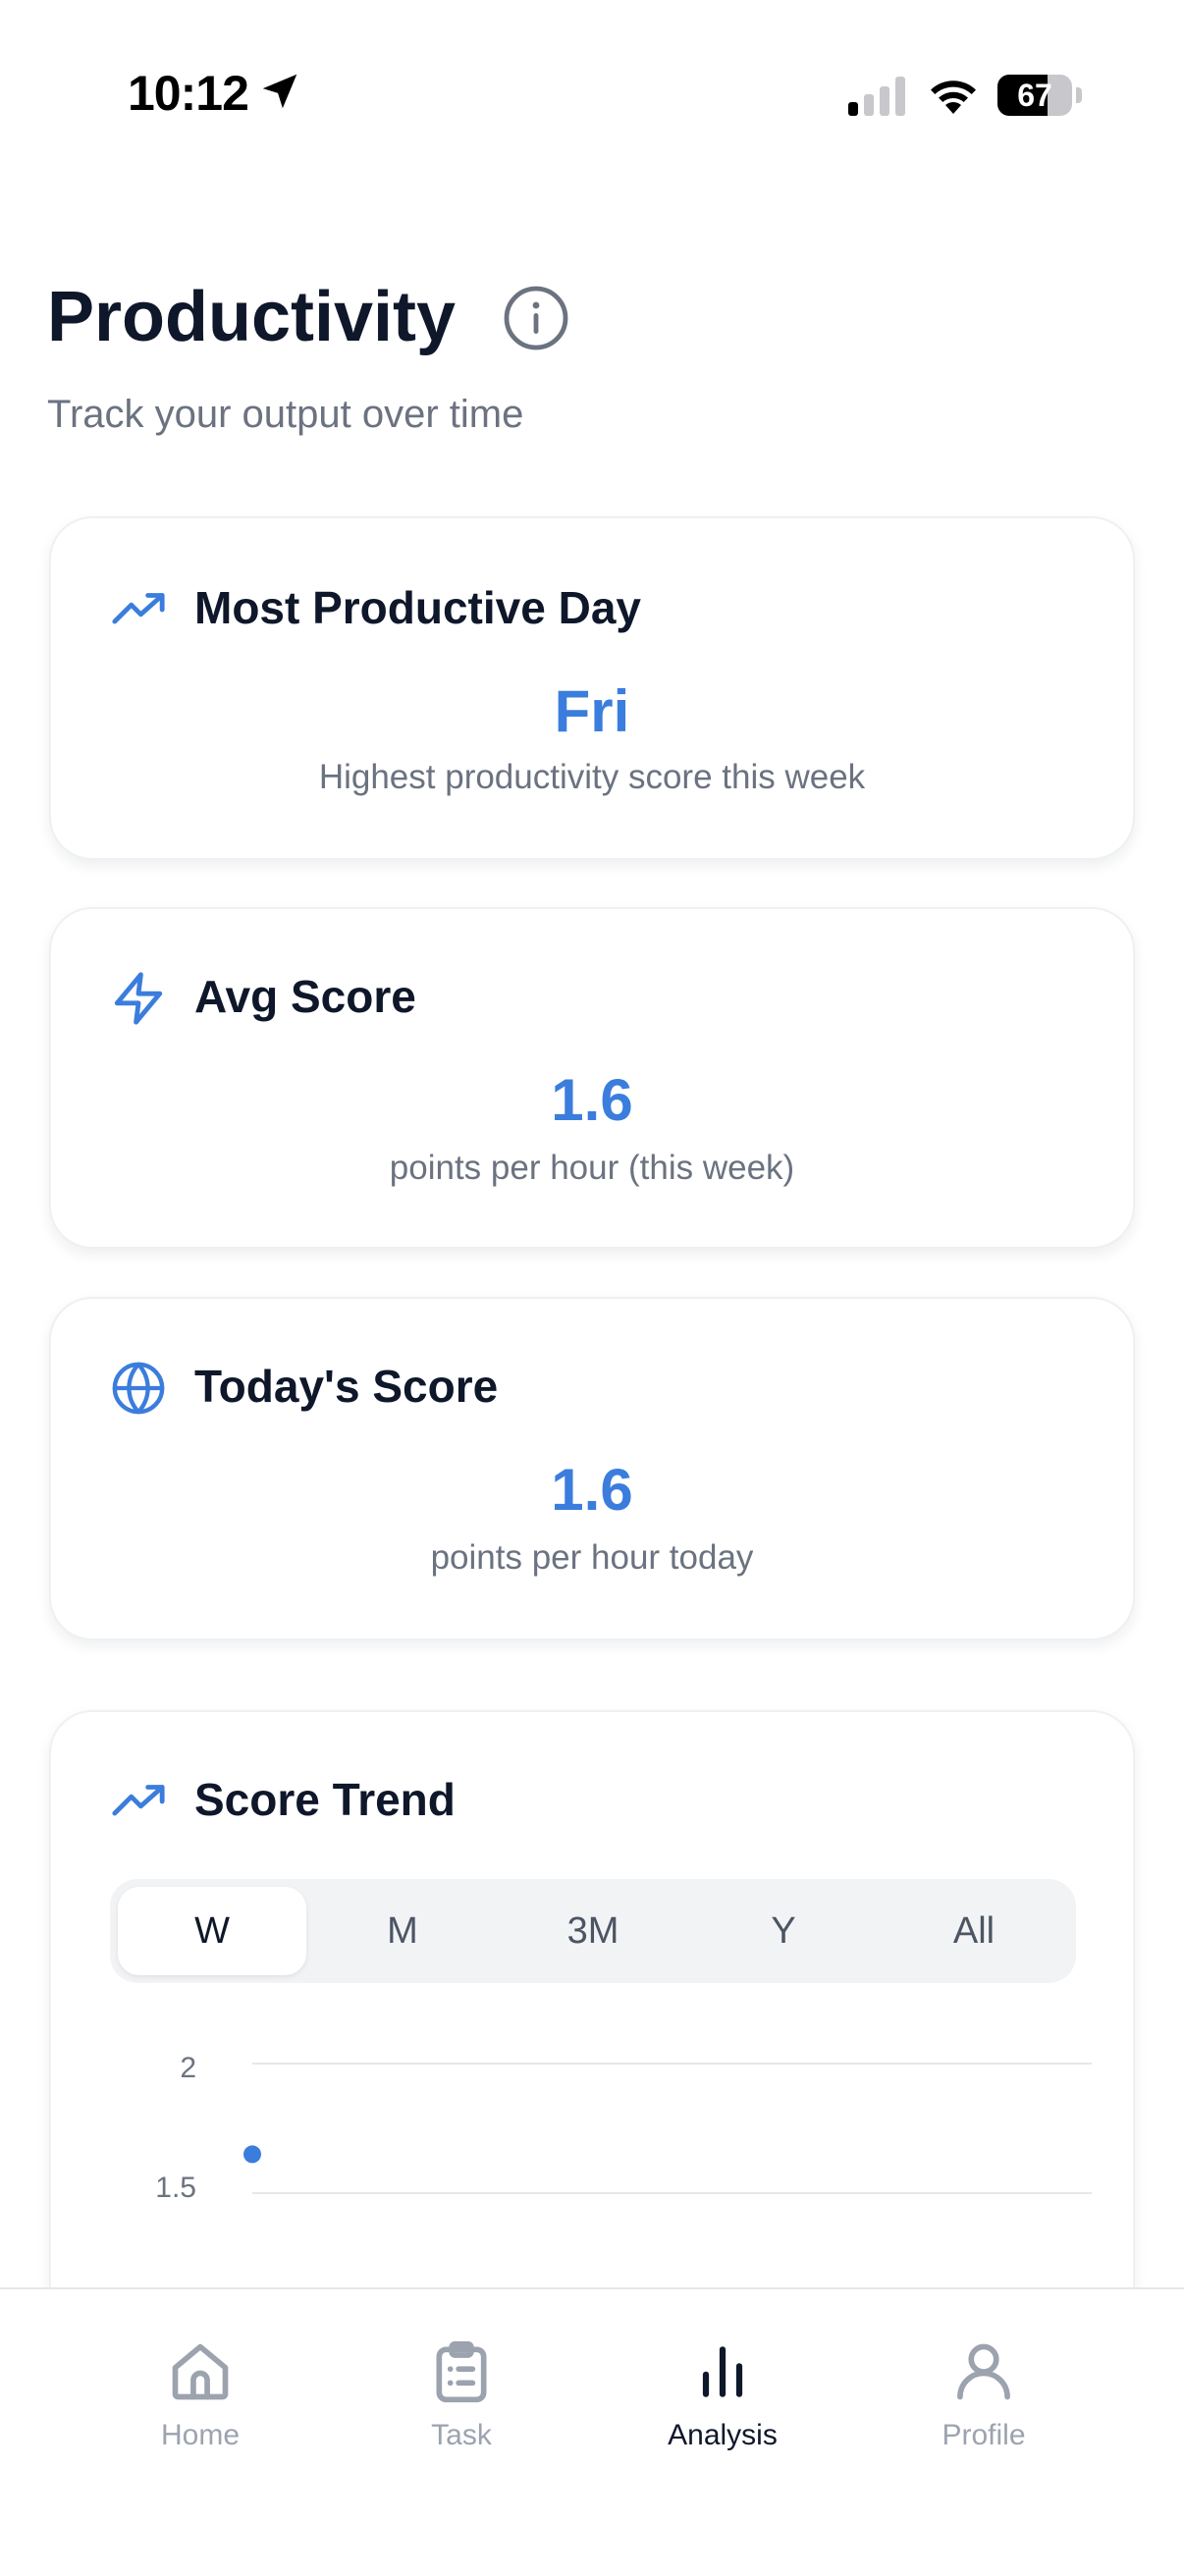 This screenshot has width=1184, height=2576. What do you see at coordinates (325, 1799) in the screenshot?
I see `card-title: Score Trend` at bounding box center [325, 1799].